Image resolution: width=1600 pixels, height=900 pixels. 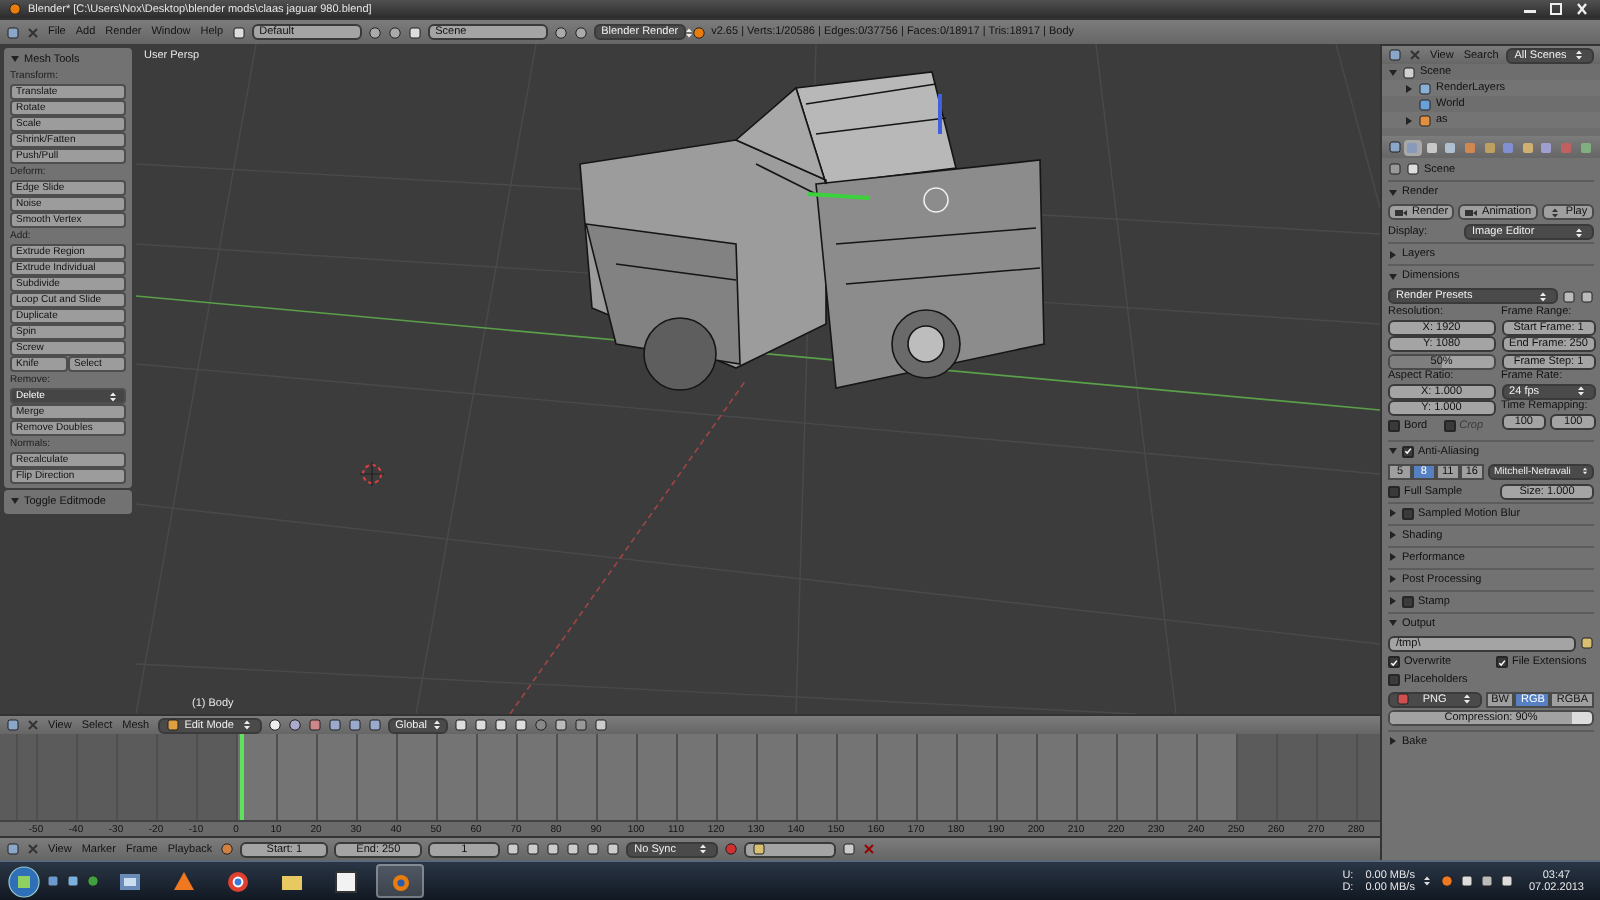 I want to click on camera-icon, so click(x=1401, y=212).